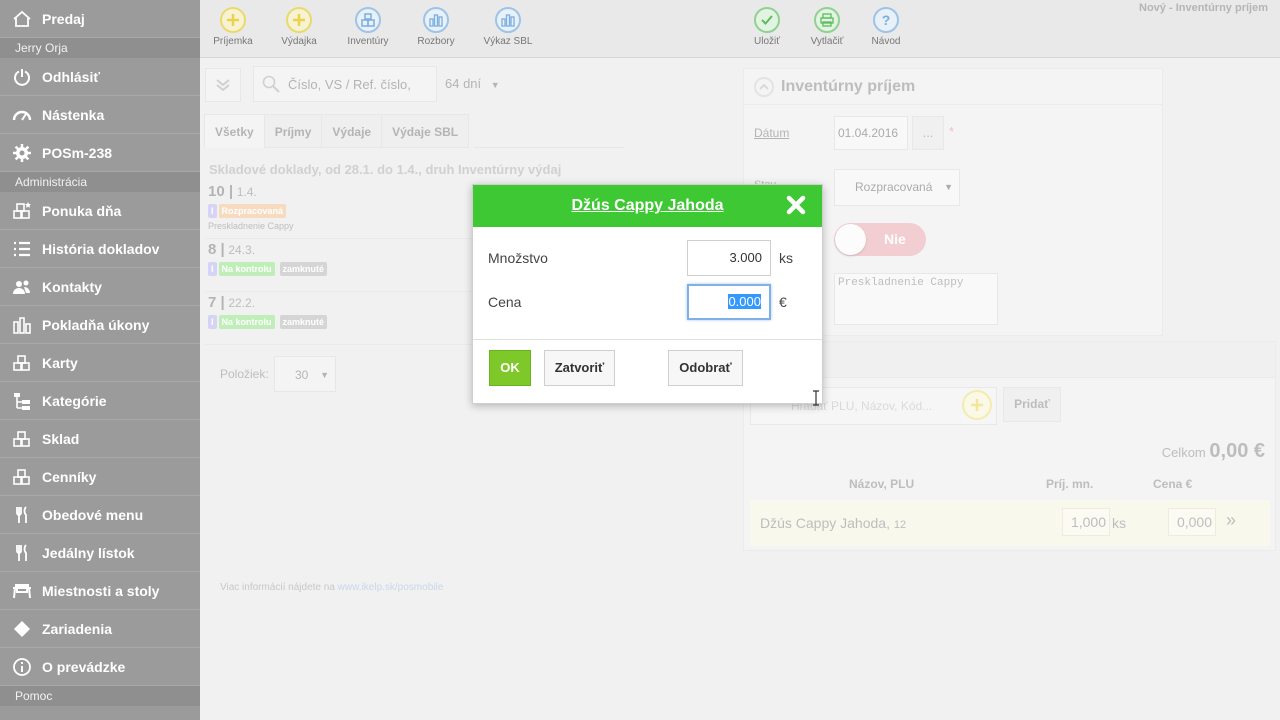 The image size is (1280, 720). What do you see at coordinates (767, 20) in the screenshot?
I see `check-icon` at bounding box center [767, 20].